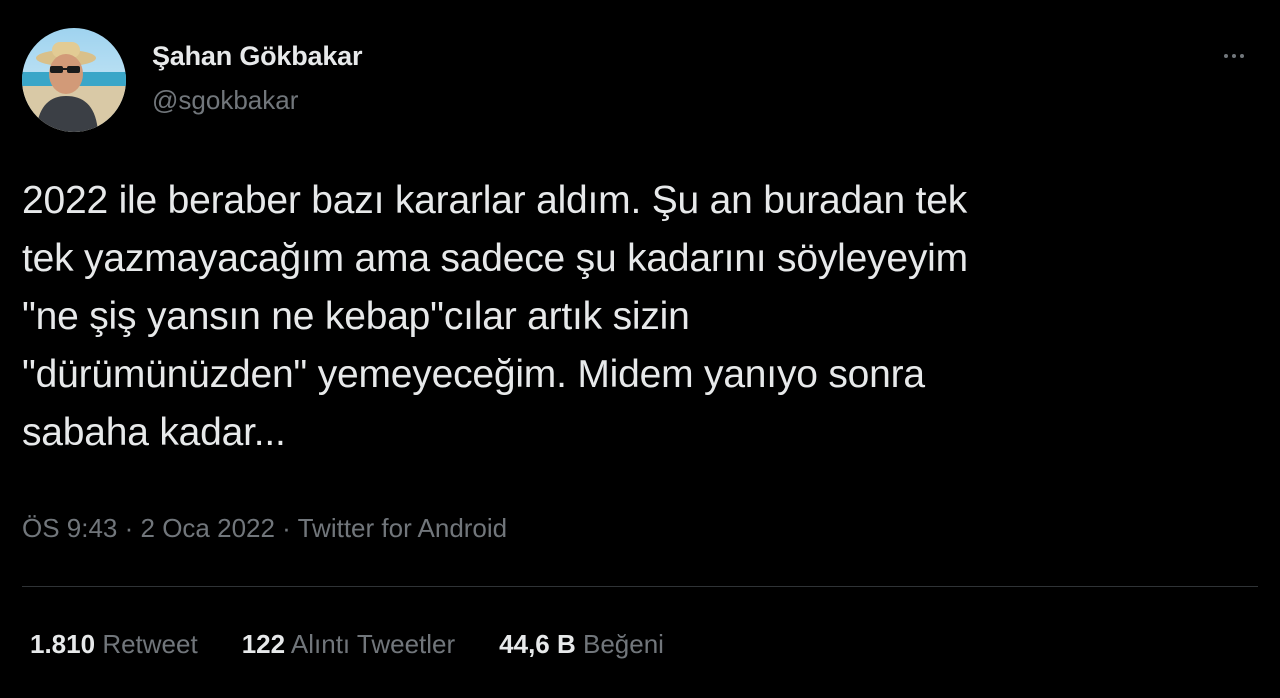  Describe the element at coordinates (373, 644) in the screenshot. I see `stat-label: Alıntı Tweetler` at that location.